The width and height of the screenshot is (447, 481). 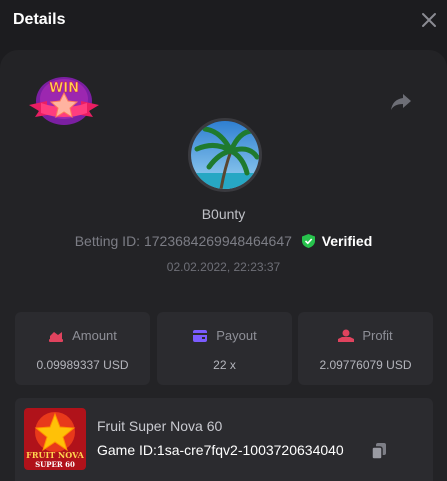 I want to click on verified-label: Verified, so click(x=347, y=241).